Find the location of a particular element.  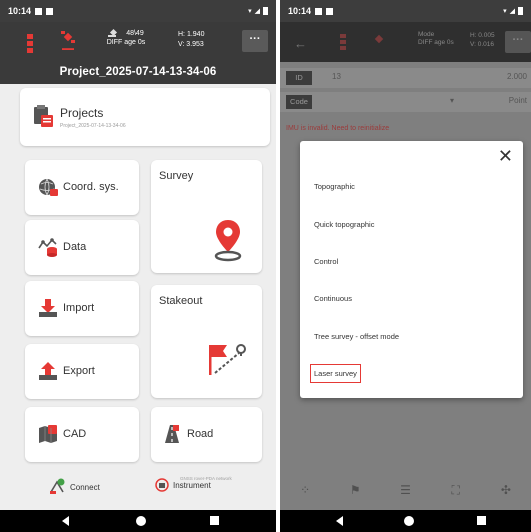

option-control: Control is located at coordinates (326, 261).